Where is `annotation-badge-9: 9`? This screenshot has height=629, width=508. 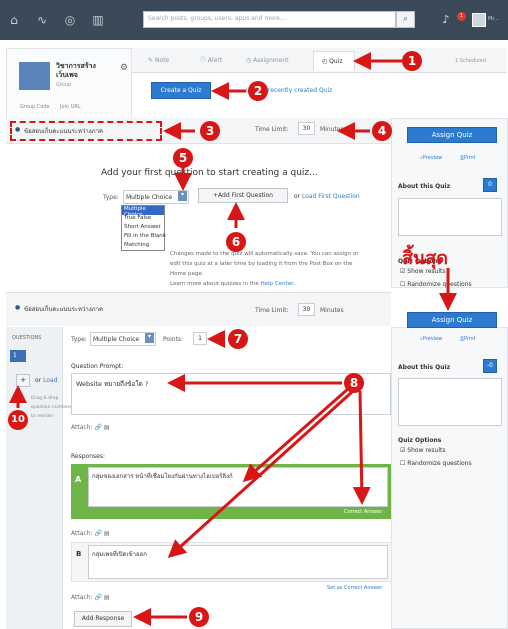 annotation-badge-9: 9 is located at coordinates (199, 617).